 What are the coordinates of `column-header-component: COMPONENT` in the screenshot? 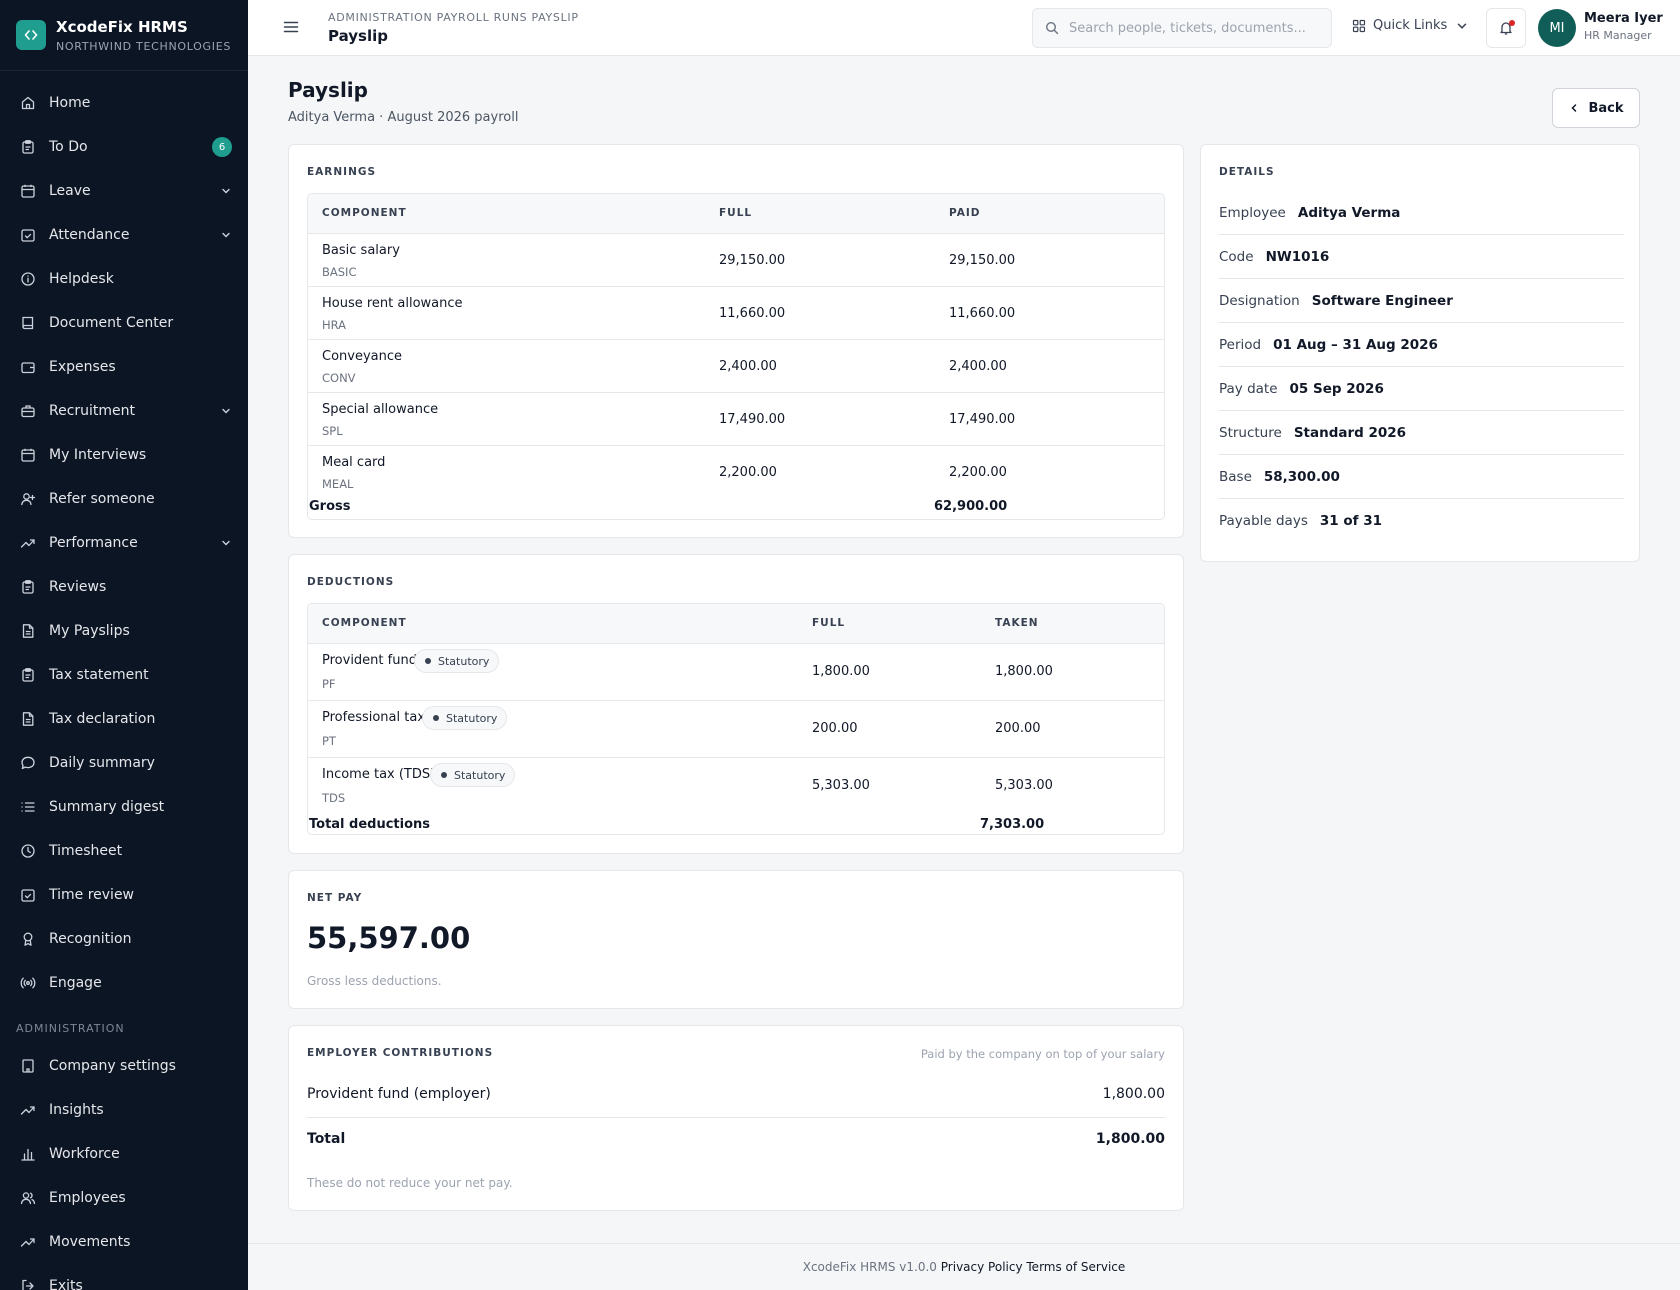 It's located at (364, 623).